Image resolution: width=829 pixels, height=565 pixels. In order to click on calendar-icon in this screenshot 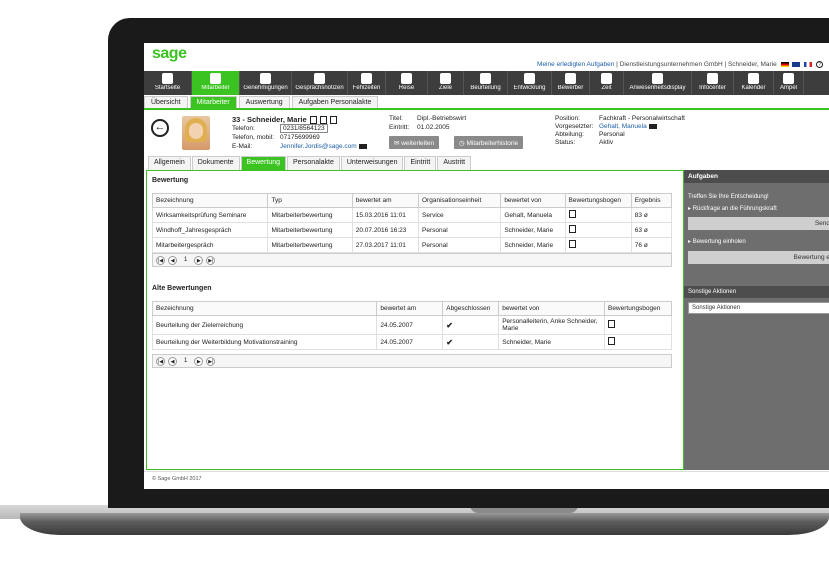, I will do `click(366, 78)`.